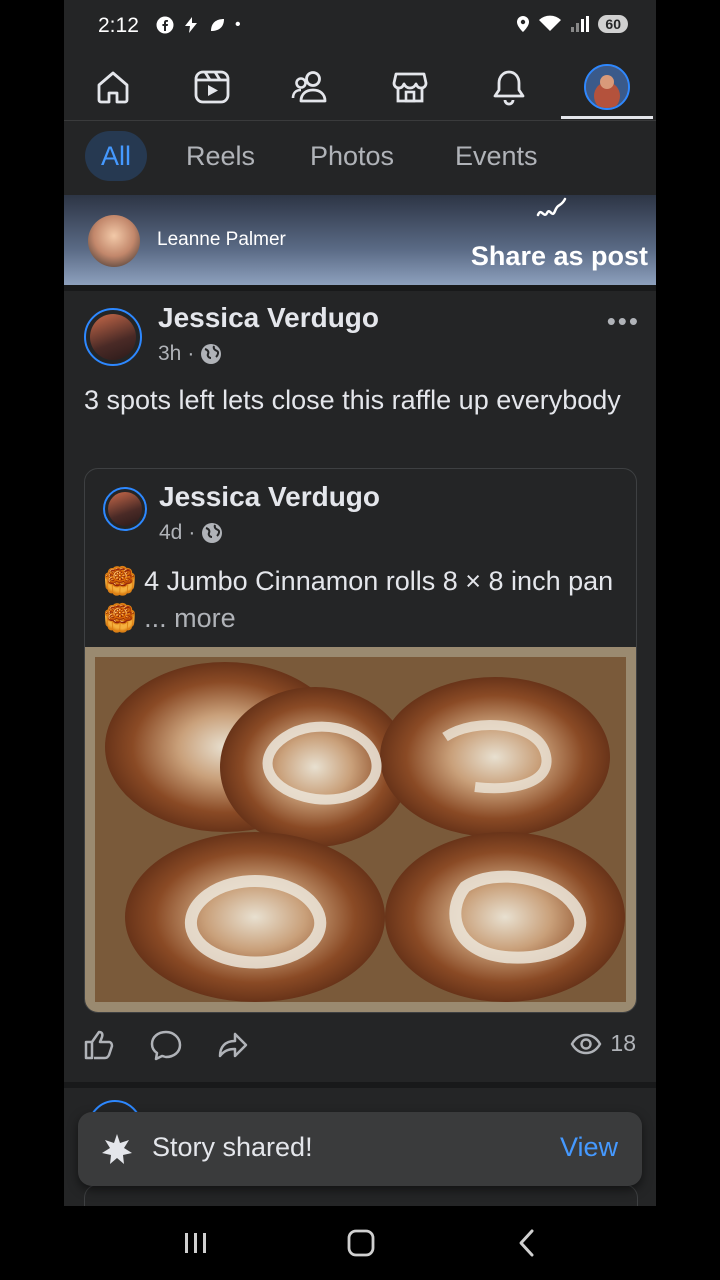  I want to click on toast-message: Story shared!, so click(232, 1147).